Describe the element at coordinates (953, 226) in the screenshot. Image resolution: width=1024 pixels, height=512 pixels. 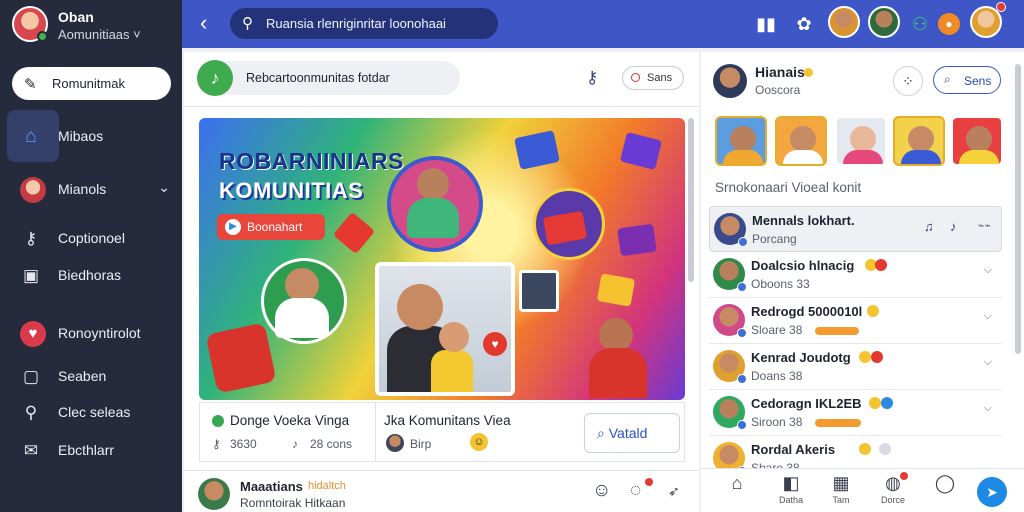
I see `bell-icon: ♪` at that location.